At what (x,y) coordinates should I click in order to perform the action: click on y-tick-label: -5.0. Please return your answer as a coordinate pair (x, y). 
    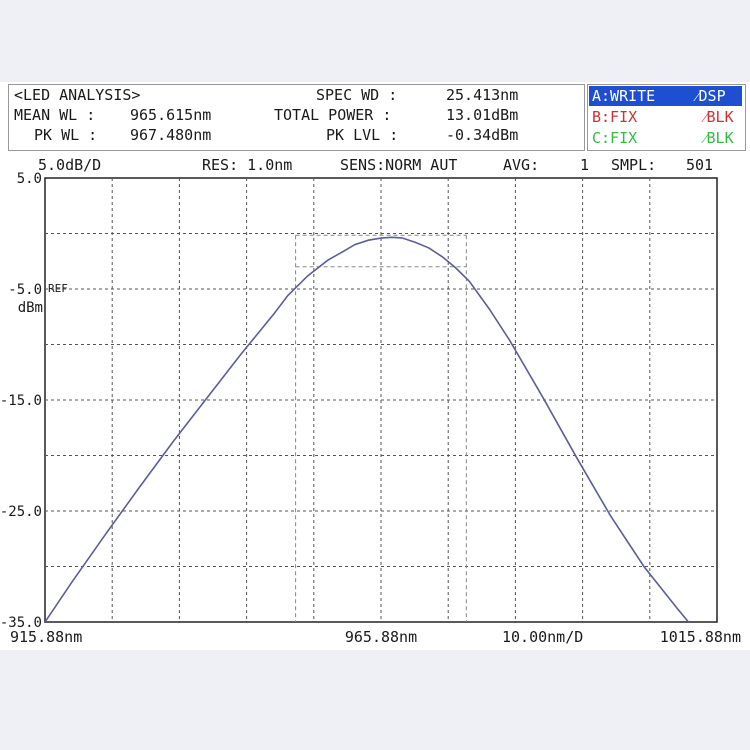
    Looking at the image, I should click on (25, 290).